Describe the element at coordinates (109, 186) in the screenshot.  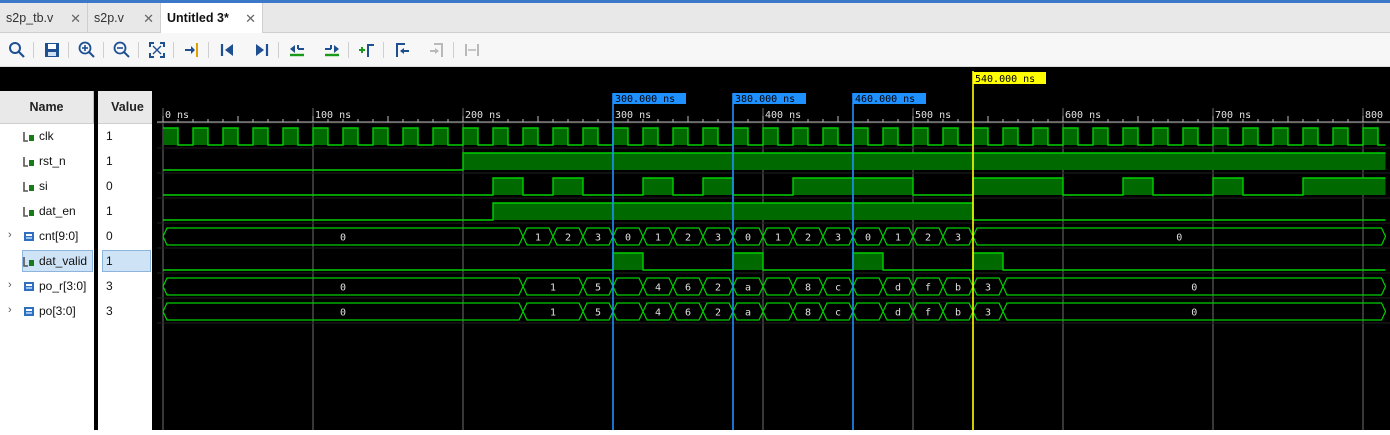
I see `signal-value: 0` at that location.